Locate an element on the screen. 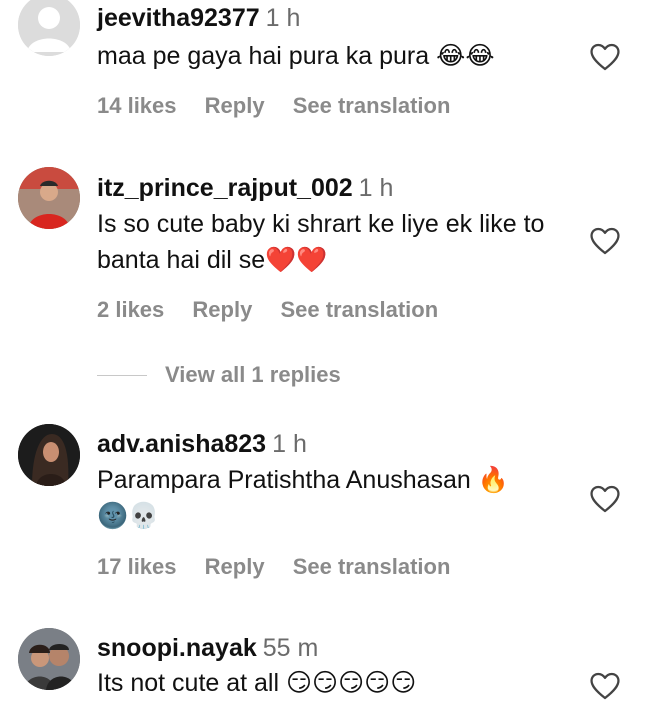  comment-actions: 14 likes Reply See translation is located at coordinates (284, 106).